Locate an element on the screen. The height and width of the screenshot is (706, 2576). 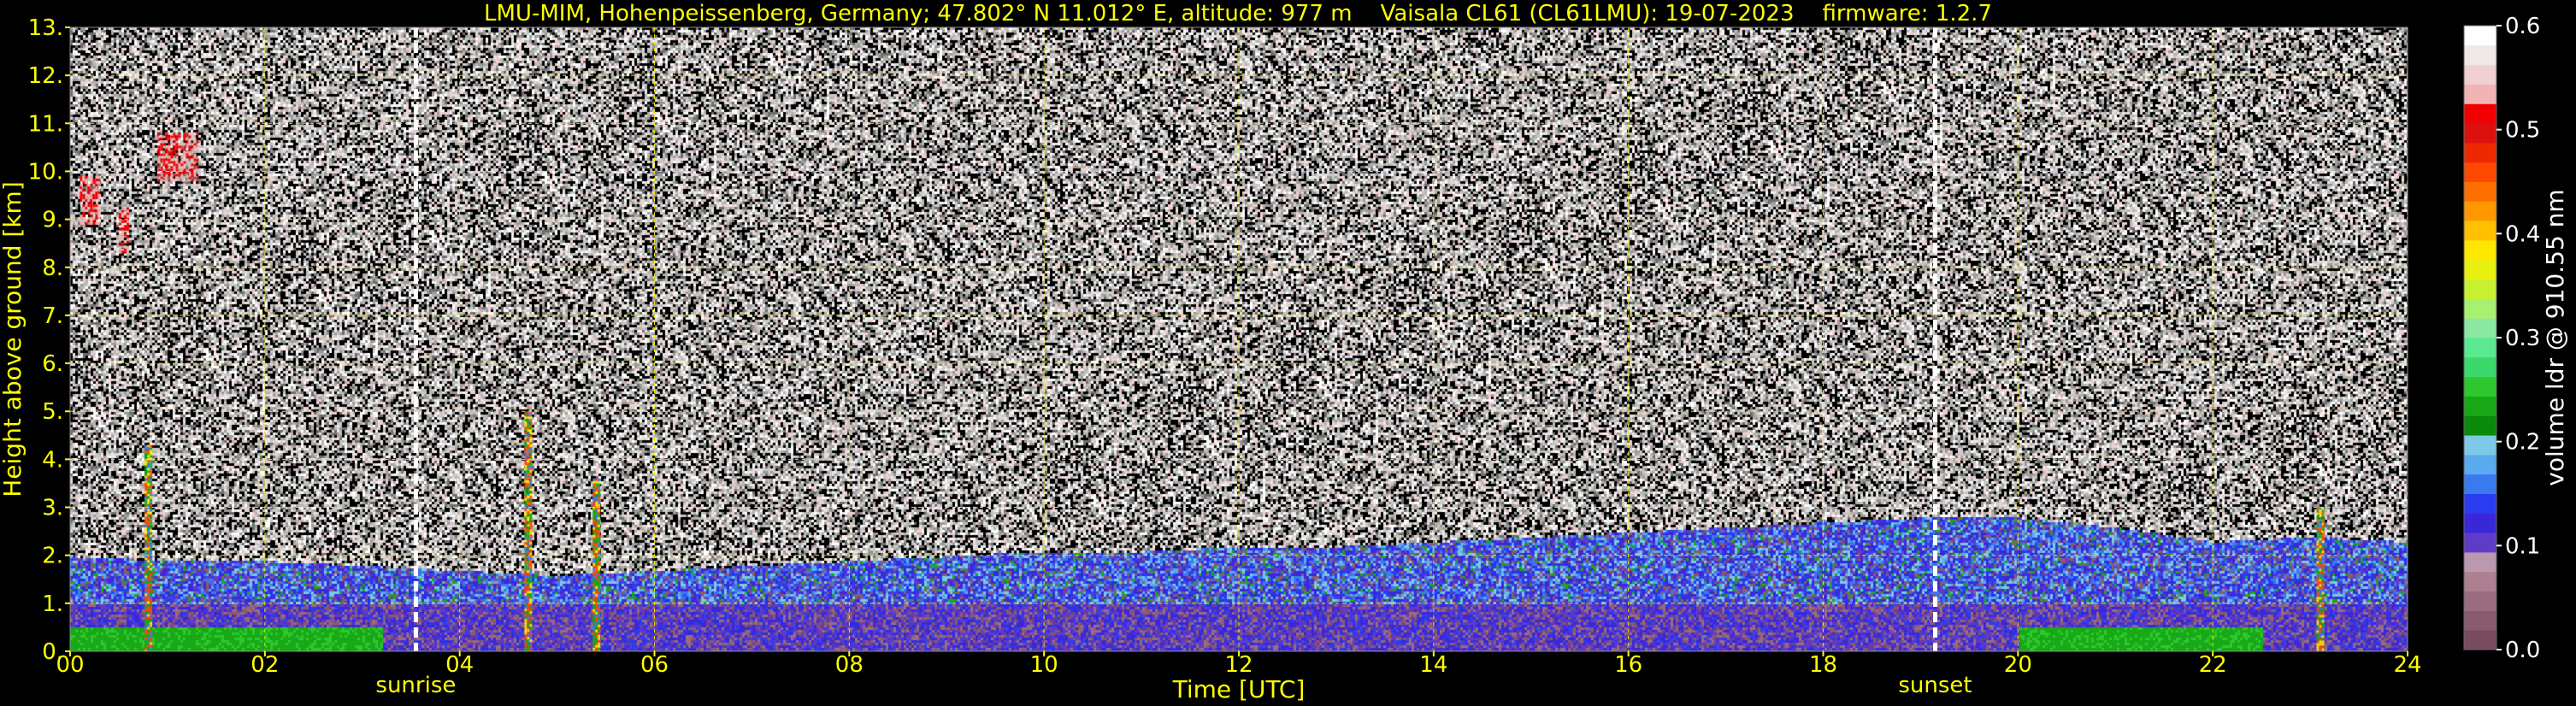
y-tick-label: 3. is located at coordinates (52, 508).